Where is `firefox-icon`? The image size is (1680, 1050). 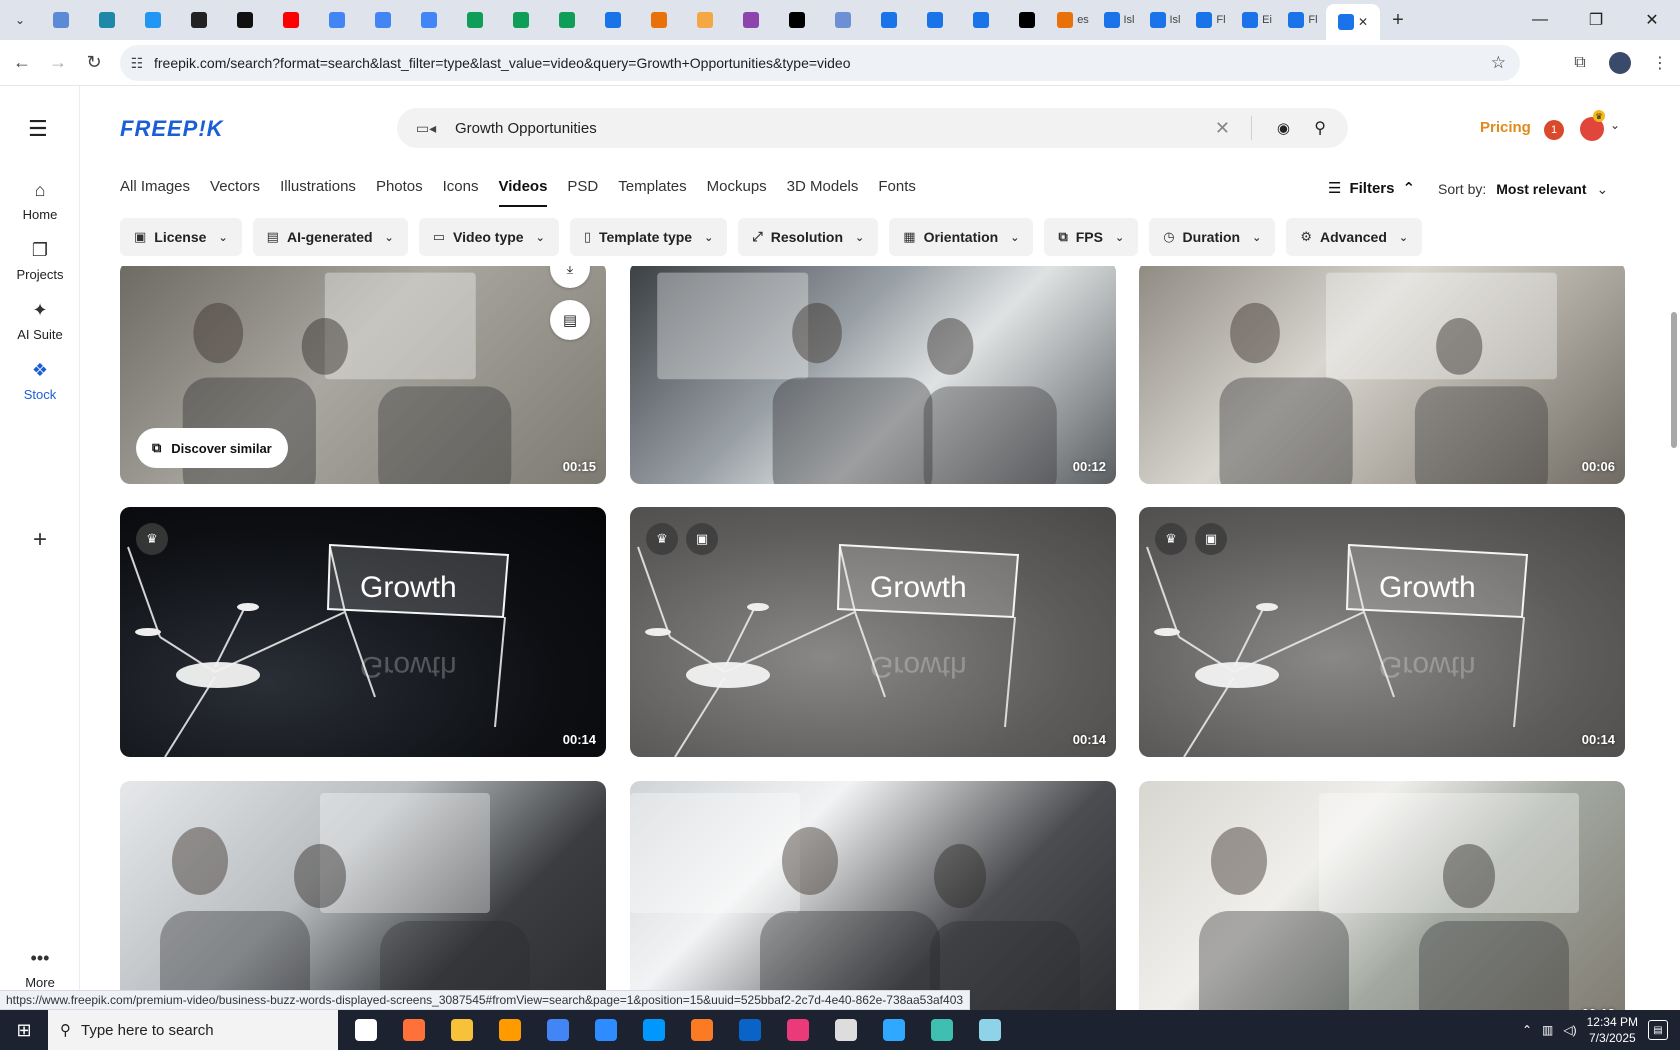 firefox-icon is located at coordinates (414, 1030).